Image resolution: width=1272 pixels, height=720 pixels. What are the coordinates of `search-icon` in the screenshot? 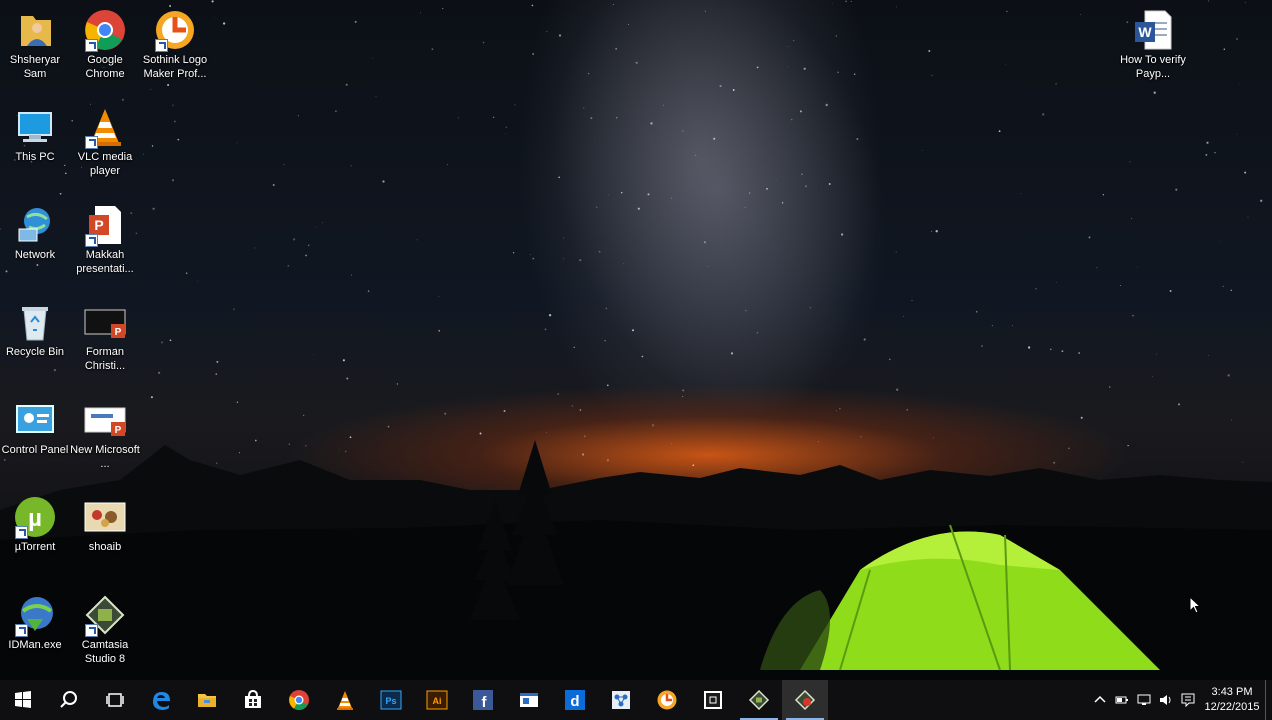 It's located at (68, 699).